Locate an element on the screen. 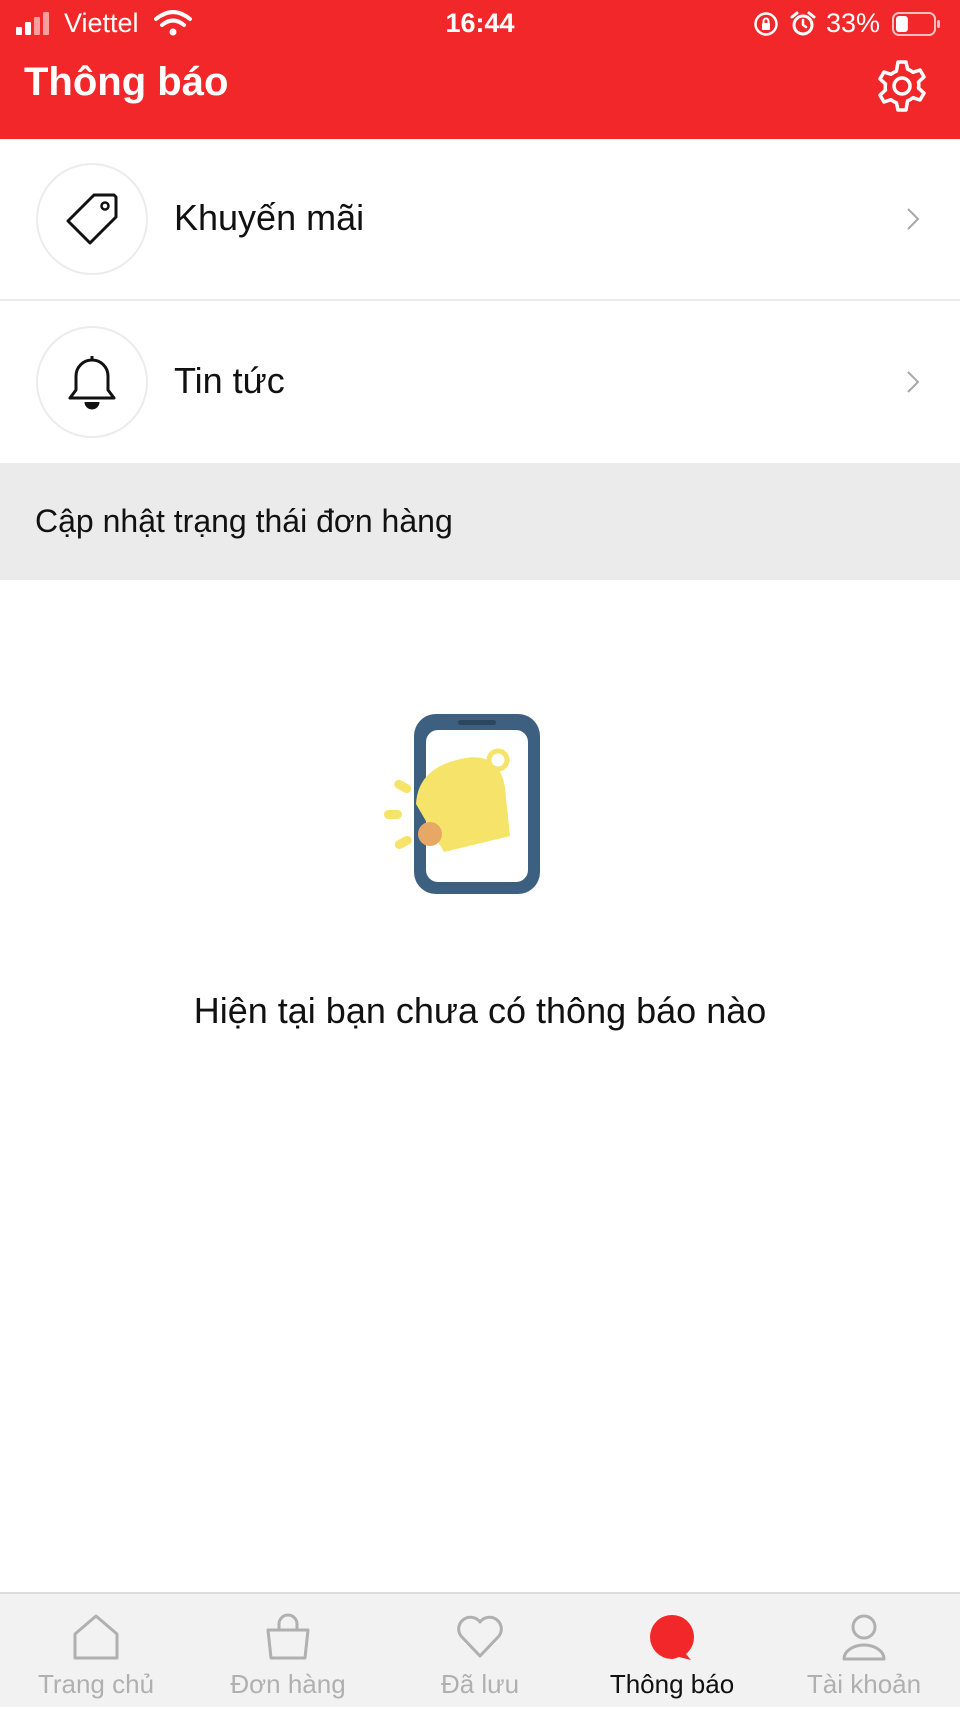  nav-item-saved: Đã lưu is located at coordinates (480, 1651).